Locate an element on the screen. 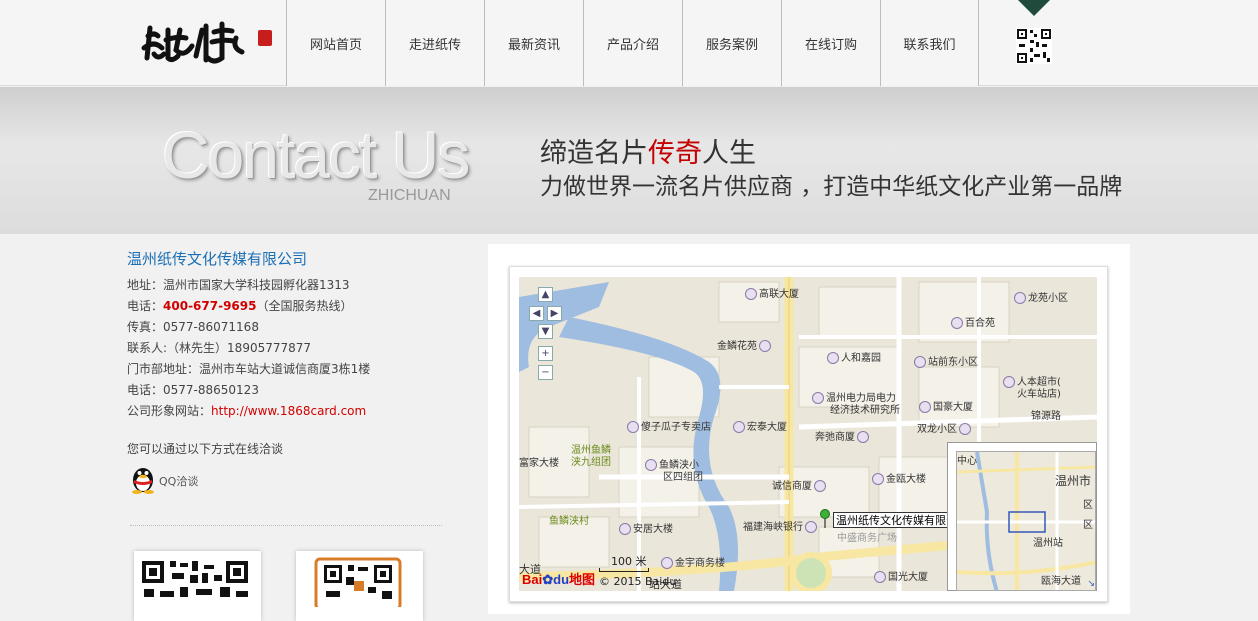 The width and height of the screenshot is (1258, 621). fax-line: 传真：0577-86071168 is located at coordinates (193, 327).